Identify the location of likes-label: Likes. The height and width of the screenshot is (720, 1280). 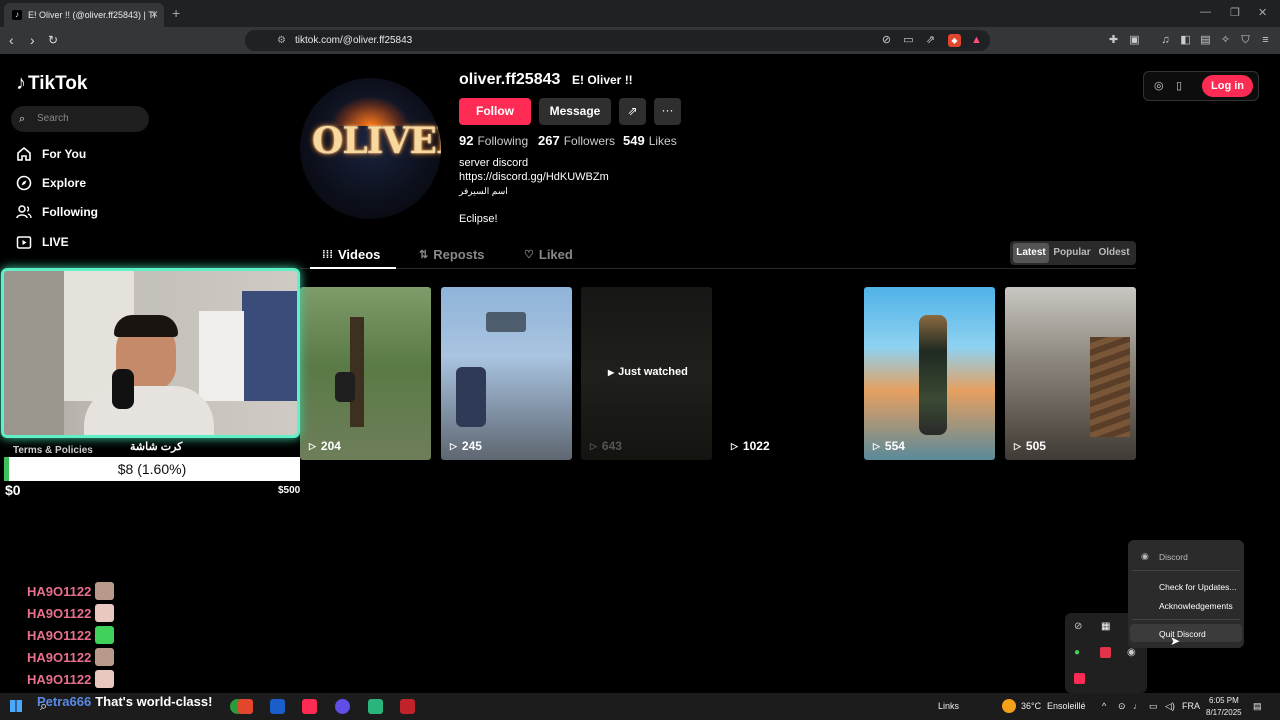
(662, 141).